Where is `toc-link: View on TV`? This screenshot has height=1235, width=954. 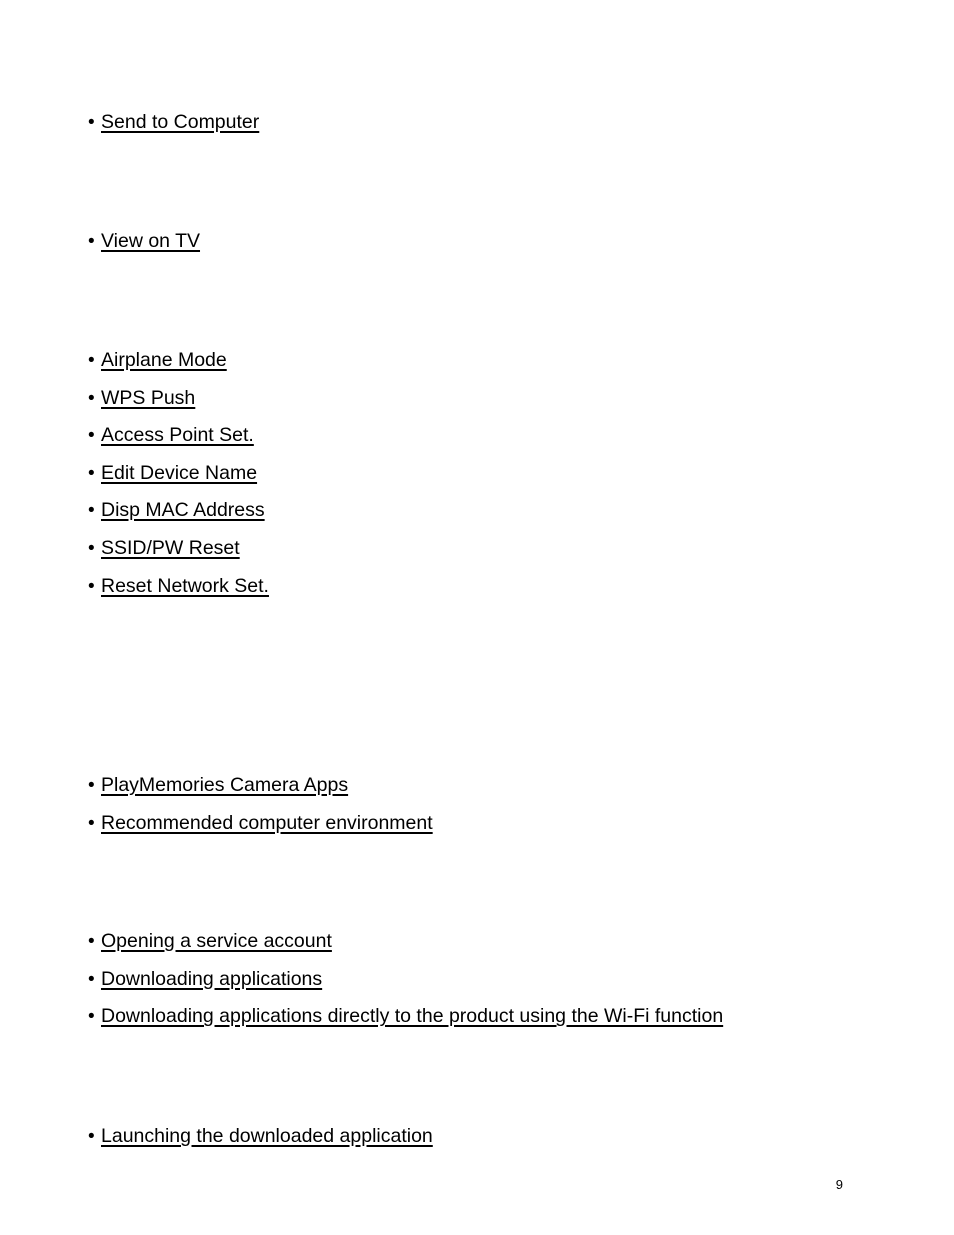 toc-link: View on TV is located at coordinates (150, 241).